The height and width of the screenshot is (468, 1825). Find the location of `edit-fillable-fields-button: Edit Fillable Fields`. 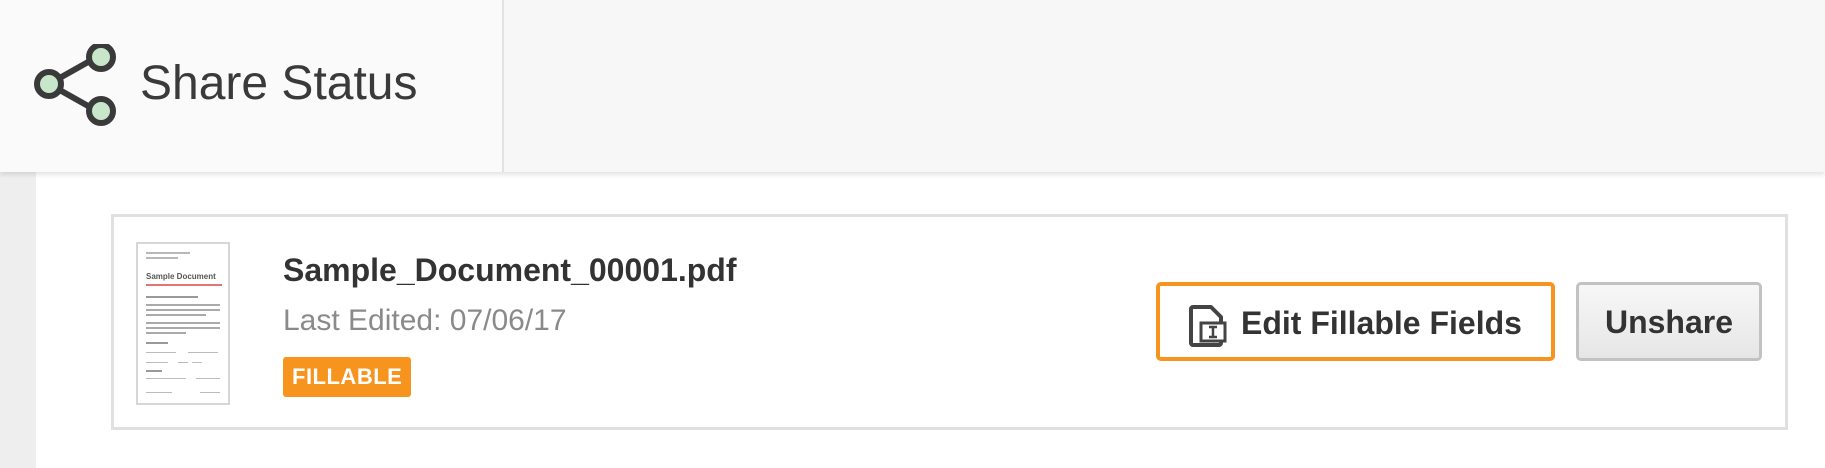

edit-fillable-fields-button: Edit Fillable Fields is located at coordinates (1355, 321).